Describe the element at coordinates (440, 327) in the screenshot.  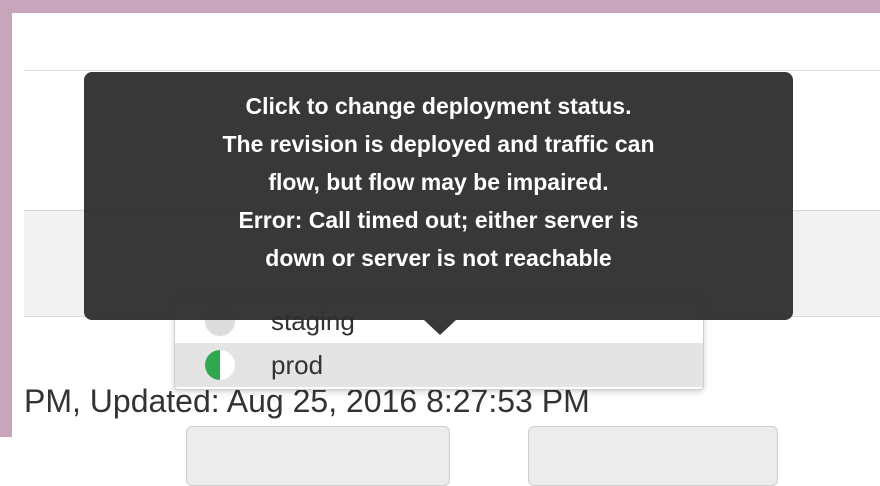
I see `tooltip-arrow` at that location.